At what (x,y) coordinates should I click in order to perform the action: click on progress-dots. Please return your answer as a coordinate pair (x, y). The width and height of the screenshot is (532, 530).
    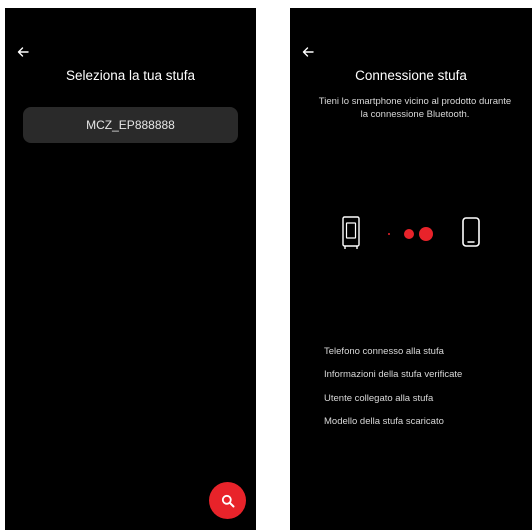
    Looking at the image, I should click on (410, 234).